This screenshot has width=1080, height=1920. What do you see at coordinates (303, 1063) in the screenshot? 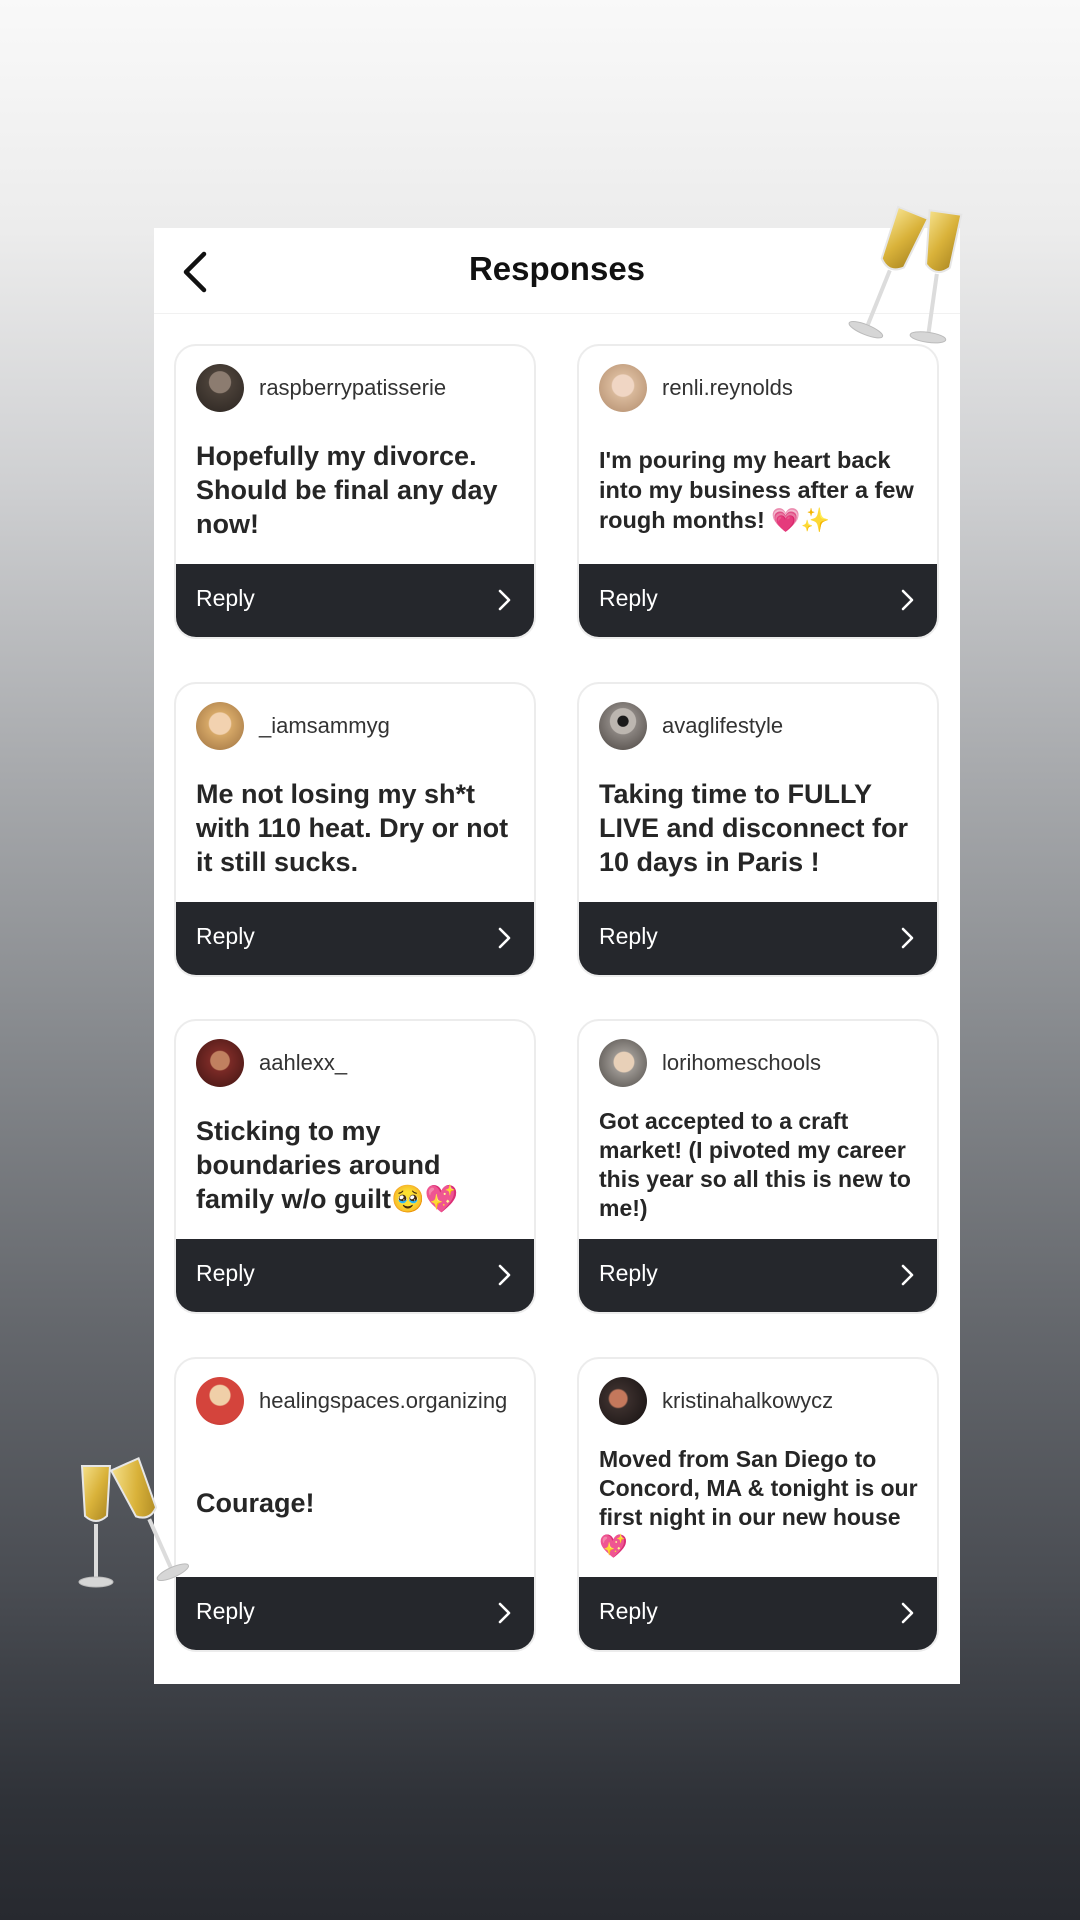
I see `username: aahlexx_` at bounding box center [303, 1063].